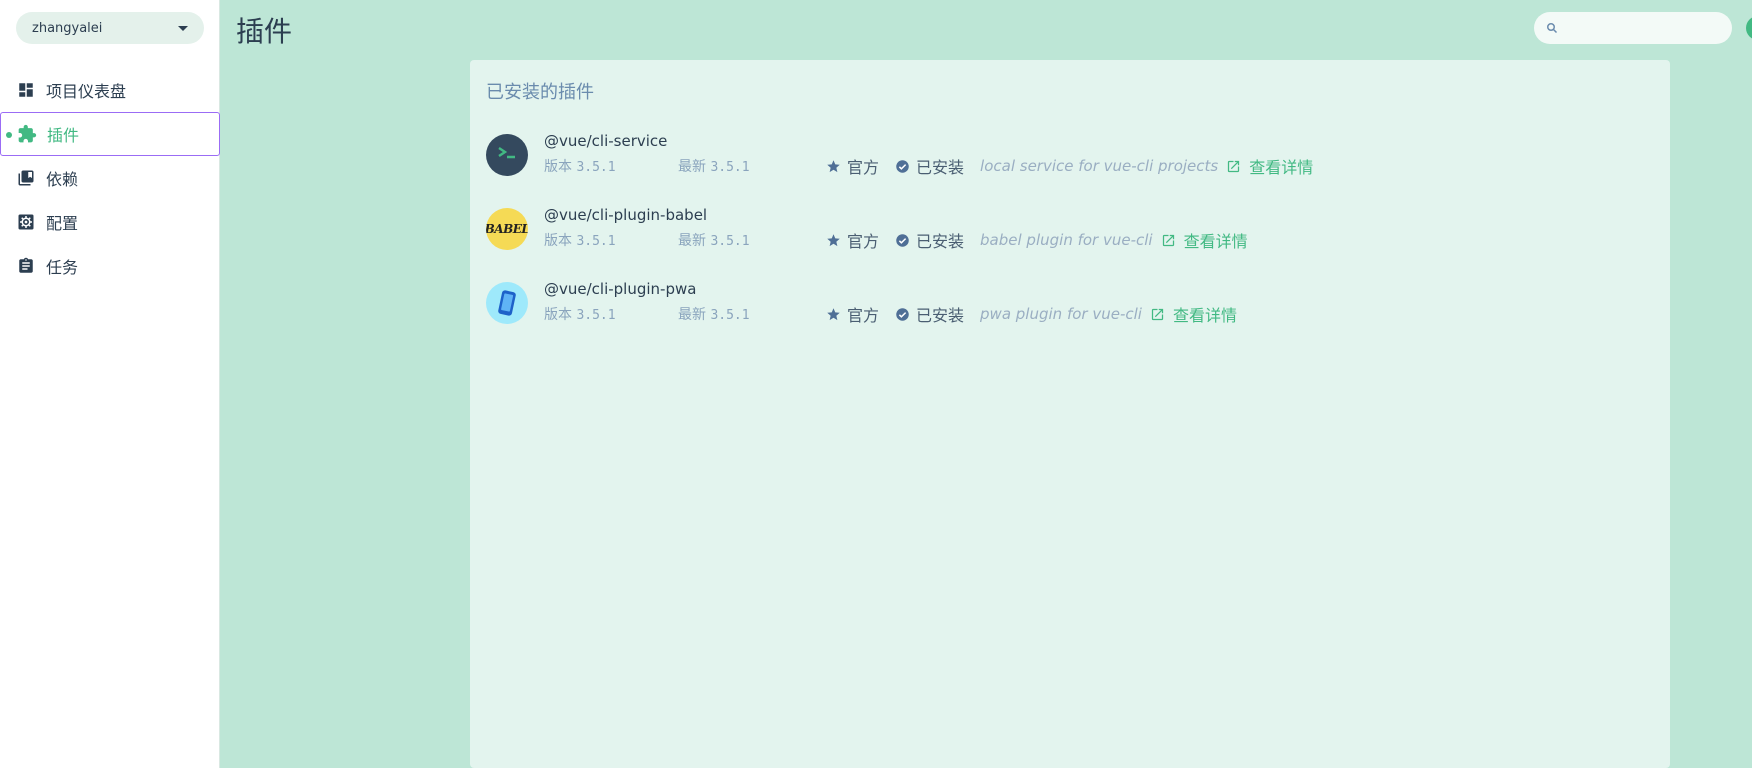 The height and width of the screenshot is (768, 1752). I want to click on library-icon, so click(26, 178).